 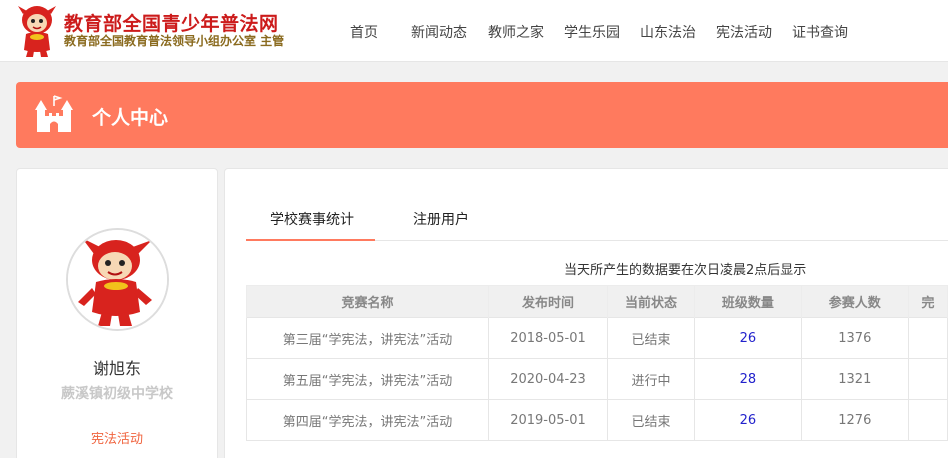 I want to click on active-tab-underline, so click(x=310, y=240).